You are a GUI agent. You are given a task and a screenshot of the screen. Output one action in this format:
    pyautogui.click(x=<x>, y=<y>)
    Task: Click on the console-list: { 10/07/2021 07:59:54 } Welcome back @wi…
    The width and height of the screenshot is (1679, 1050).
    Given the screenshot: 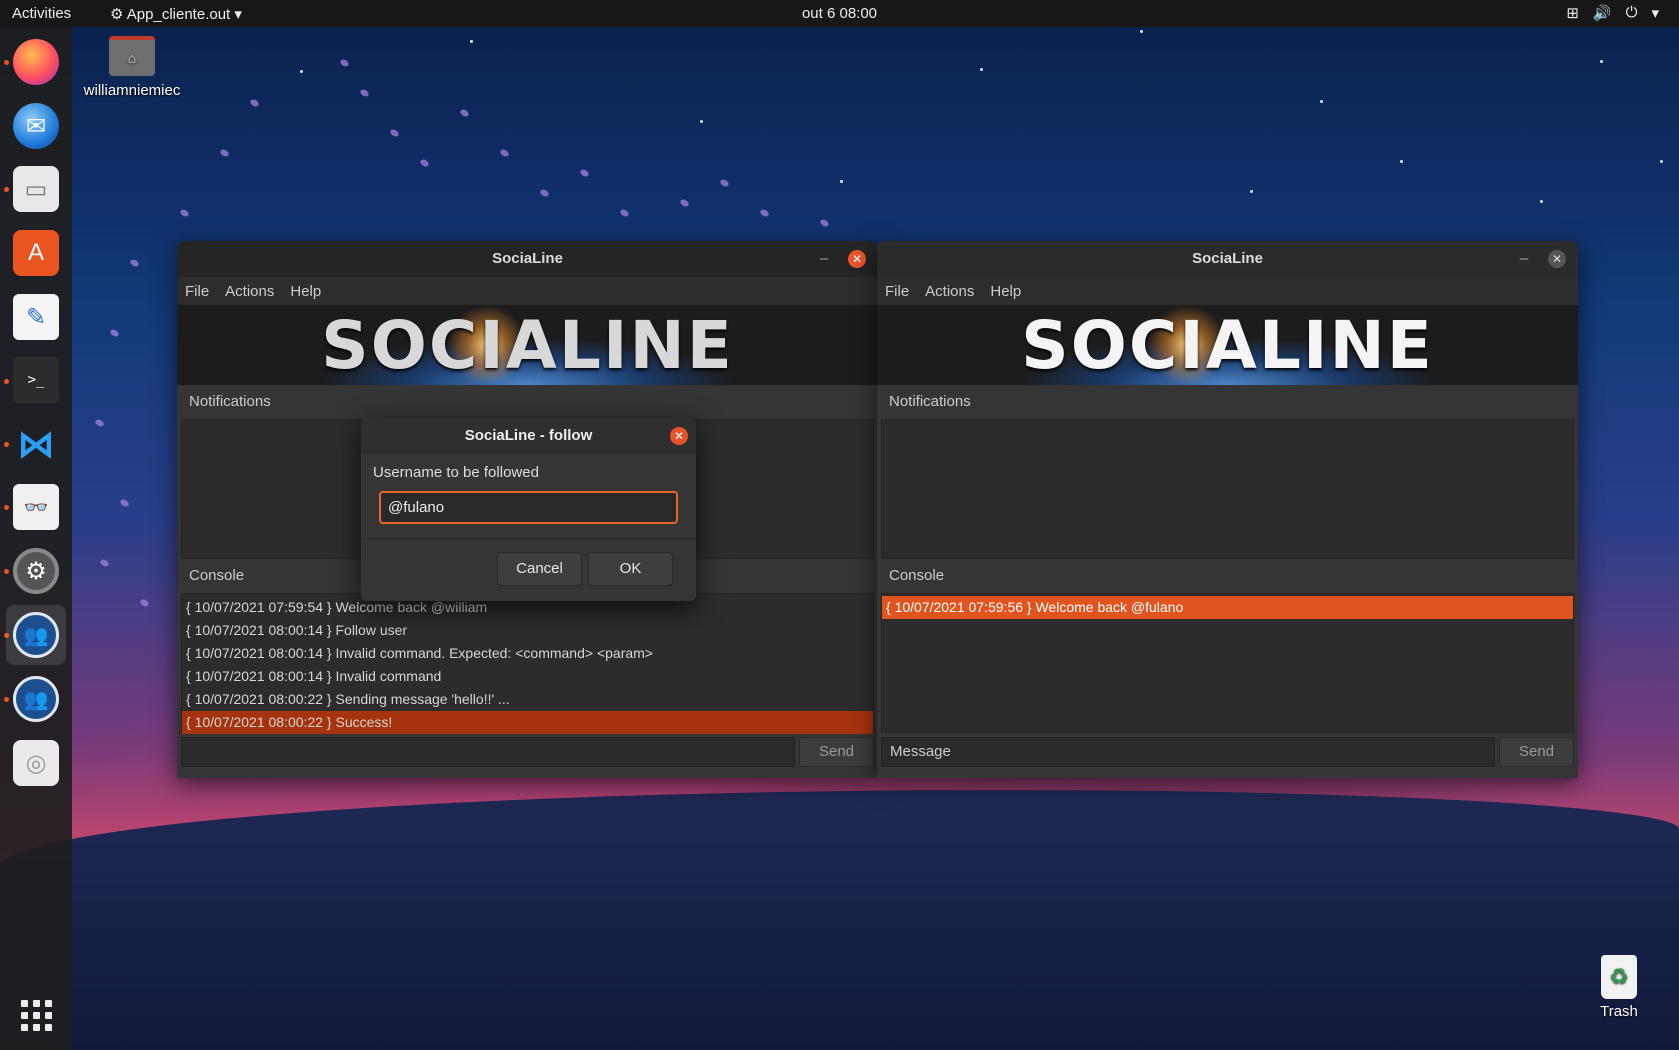 What is the action you would take?
    pyautogui.click(x=527, y=663)
    